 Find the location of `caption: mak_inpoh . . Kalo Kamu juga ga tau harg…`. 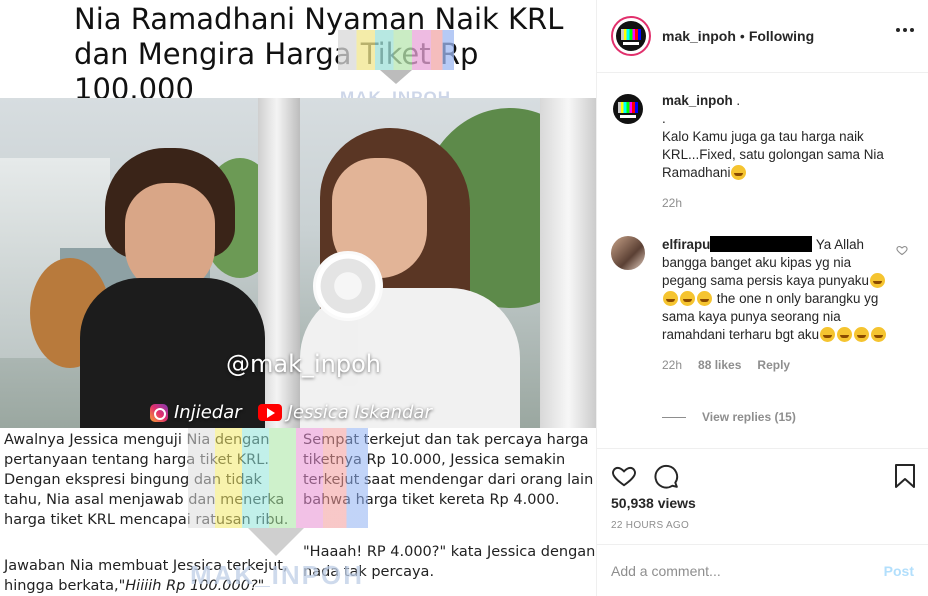

caption: mak_inpoh . . Kalo Kamu juga ga tau harg… is located at coordinates (761, 152).